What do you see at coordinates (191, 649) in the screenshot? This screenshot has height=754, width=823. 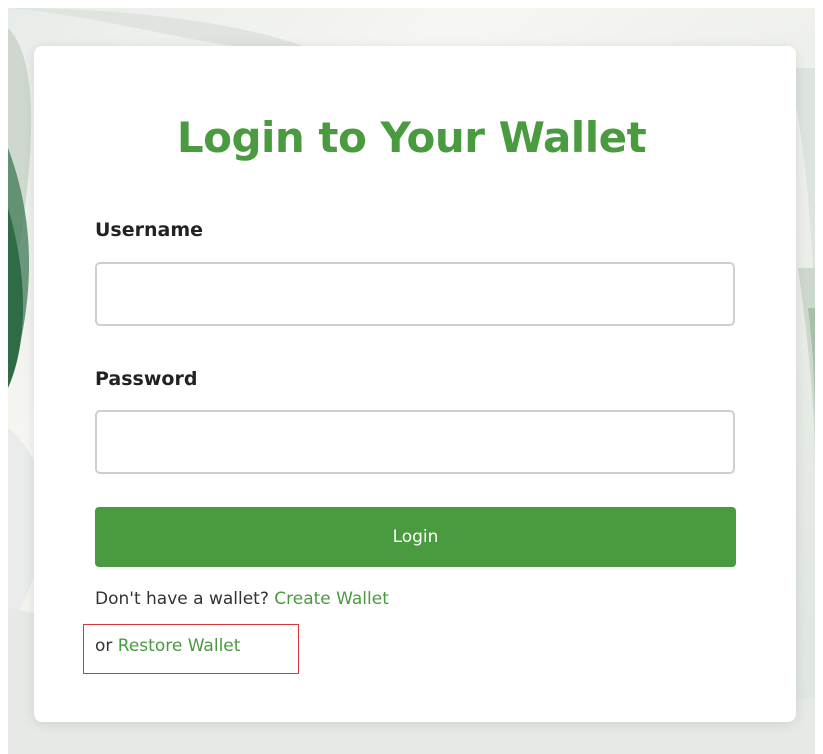 I see `restore-wallet-highlight` at bounding box center [191, 649].